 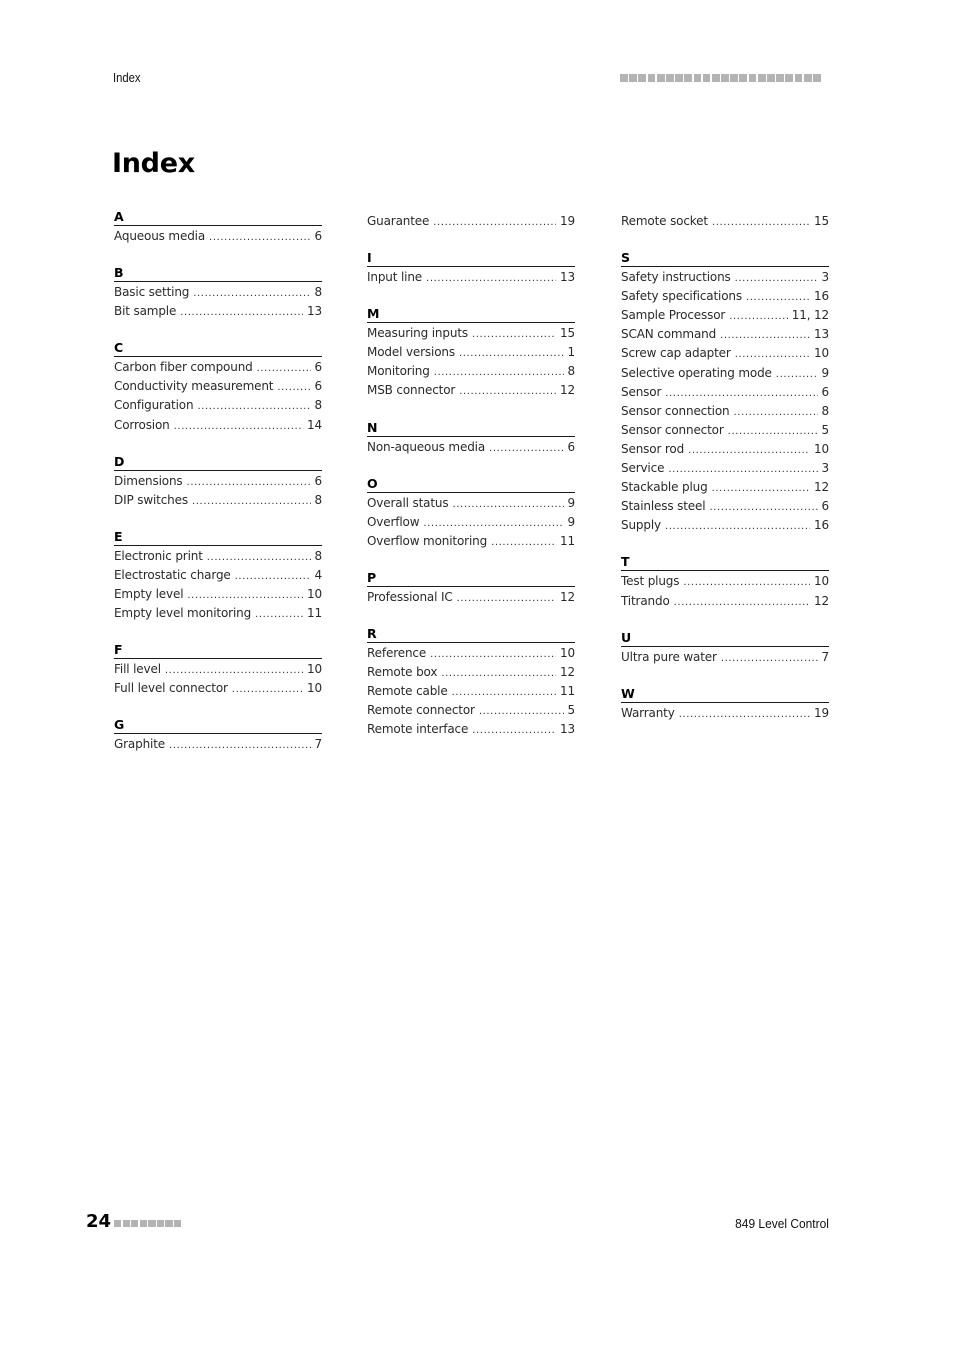 What do you see at coordinates (398, 221) in the screenshot?
I see `index-term: Guarantee` at bounding box center [398, 221].